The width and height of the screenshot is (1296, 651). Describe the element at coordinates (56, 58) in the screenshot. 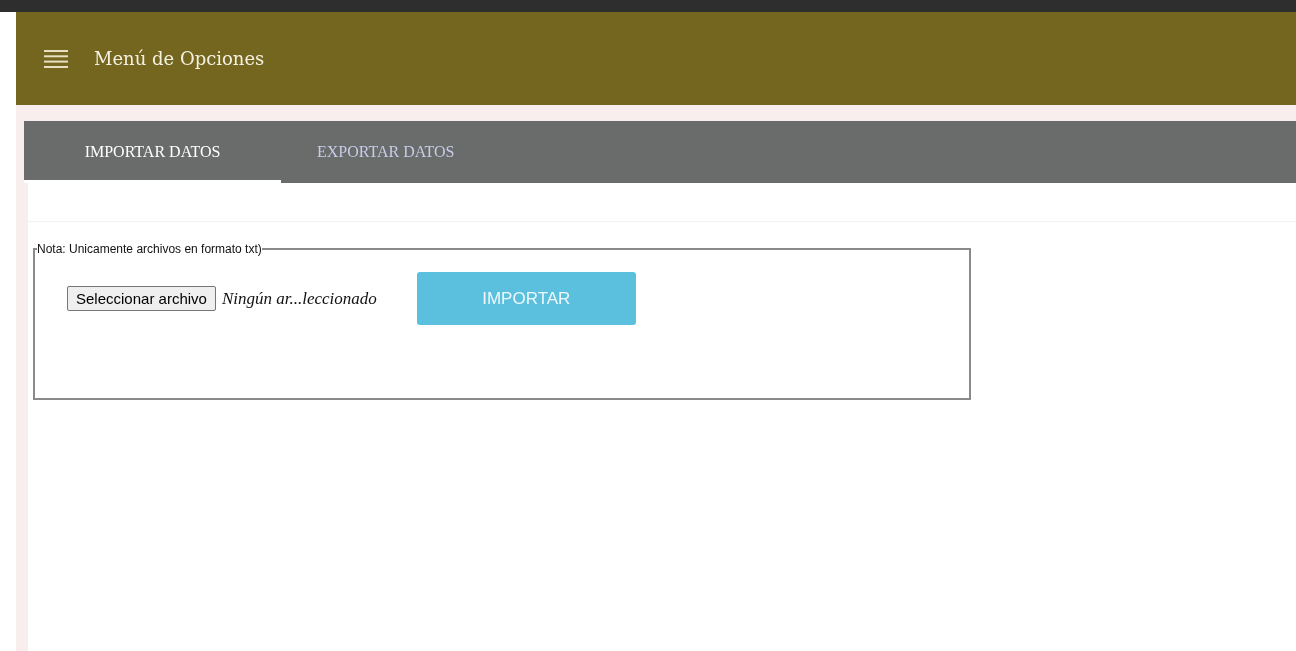

I see `menu-icon` at that location.